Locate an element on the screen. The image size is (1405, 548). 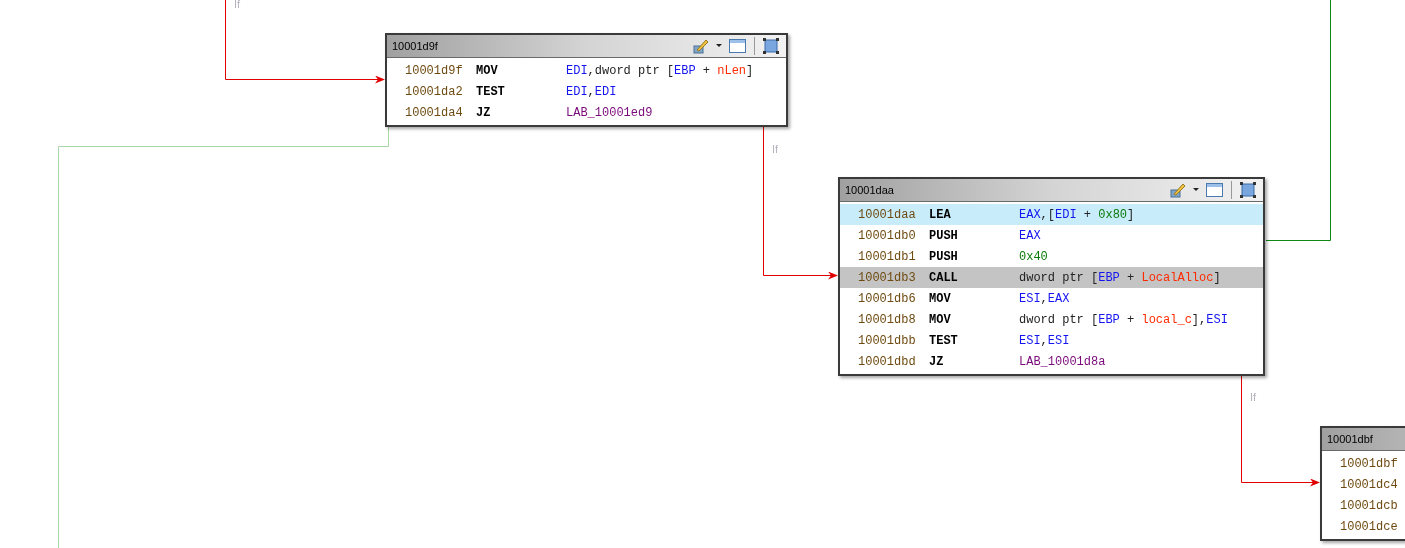
operands: ESI,ESI is located at coordinates (1044, 341).